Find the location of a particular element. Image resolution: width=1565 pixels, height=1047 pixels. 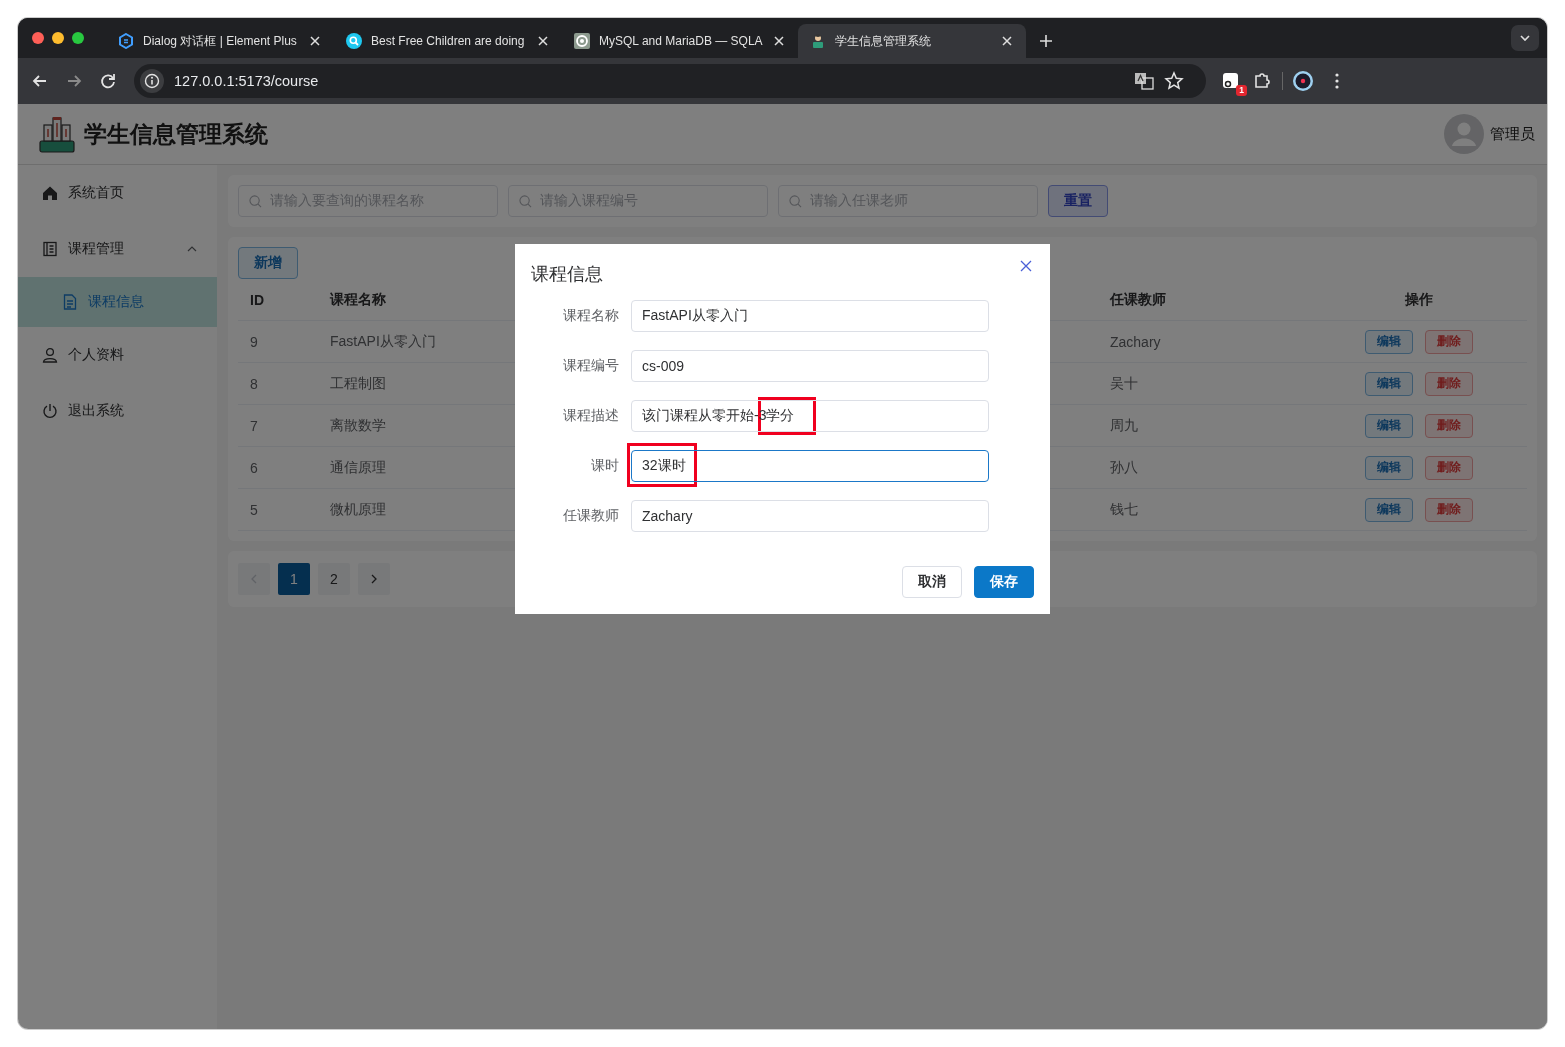

tab-search-button is located at coordinates (1525, 38).